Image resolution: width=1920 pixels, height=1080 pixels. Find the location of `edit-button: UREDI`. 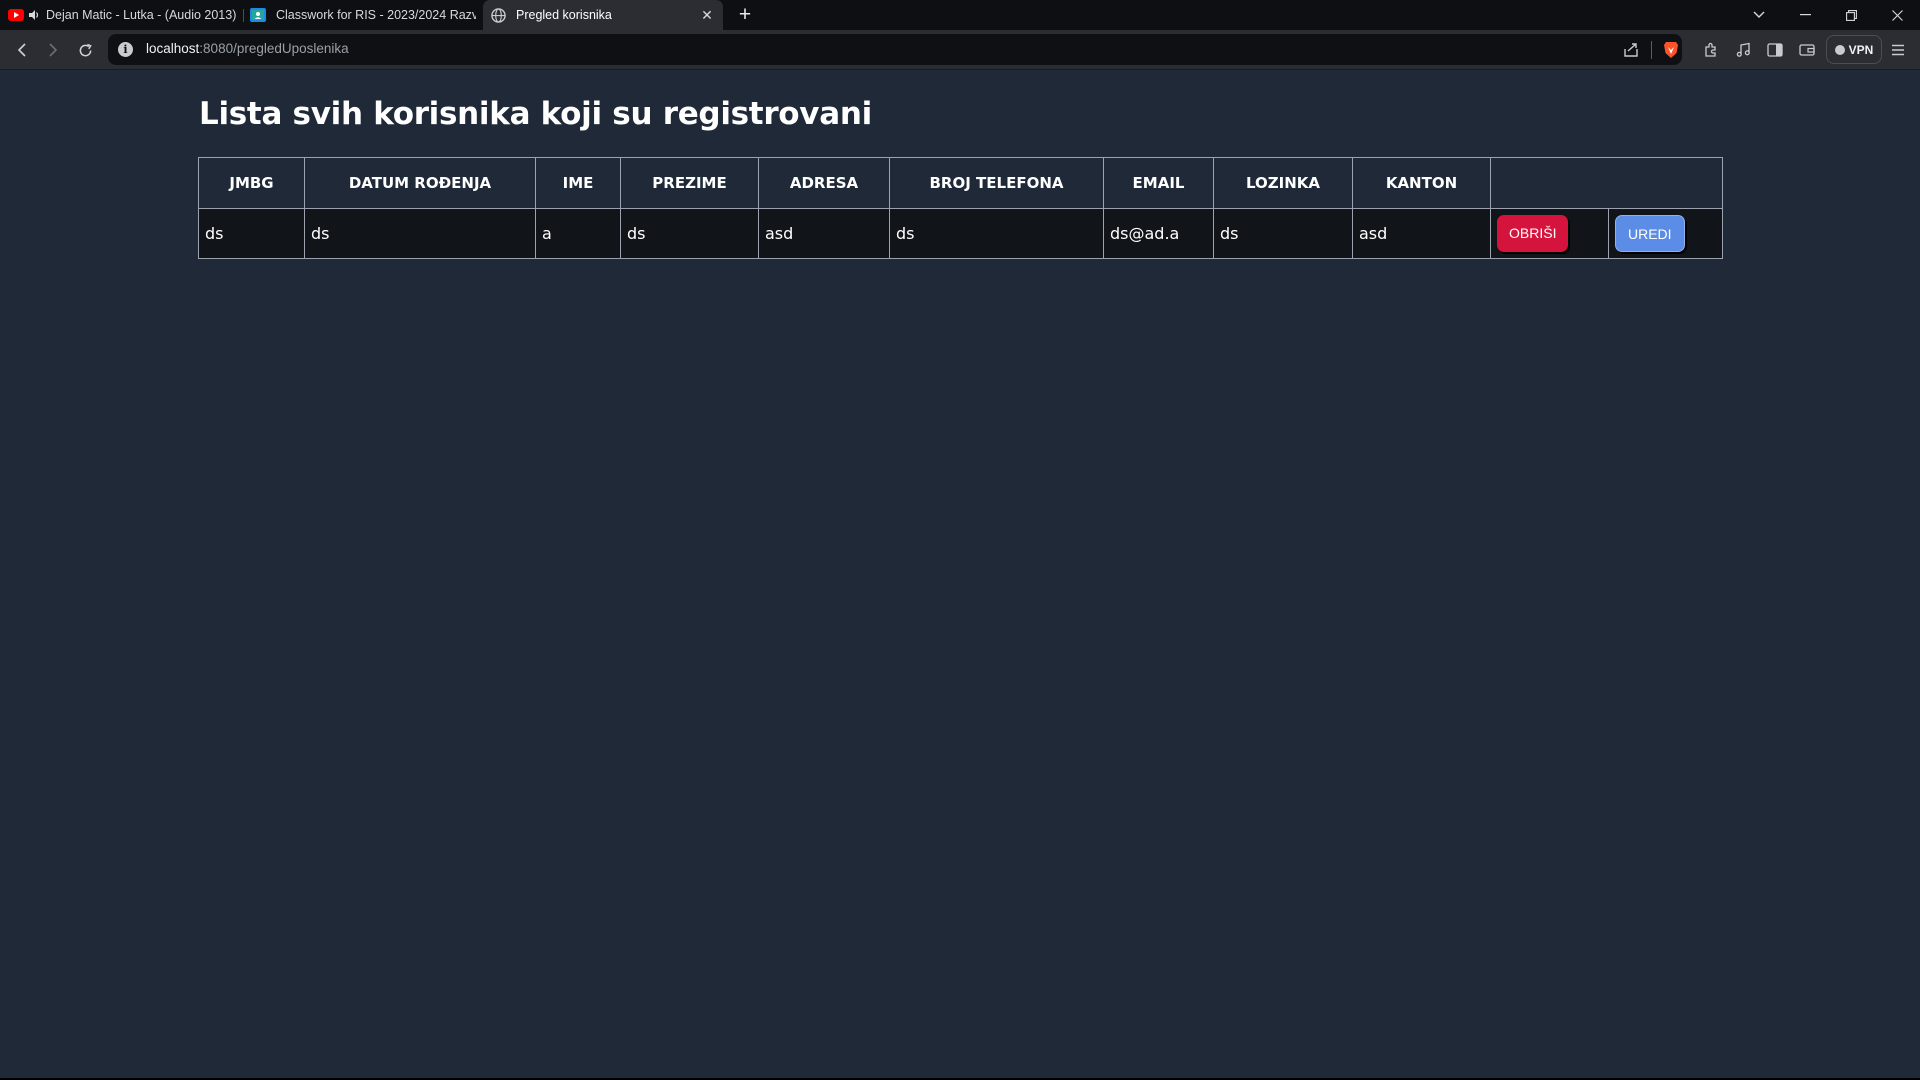

edit-button: UREDI is located at coordinates (1650, 233).